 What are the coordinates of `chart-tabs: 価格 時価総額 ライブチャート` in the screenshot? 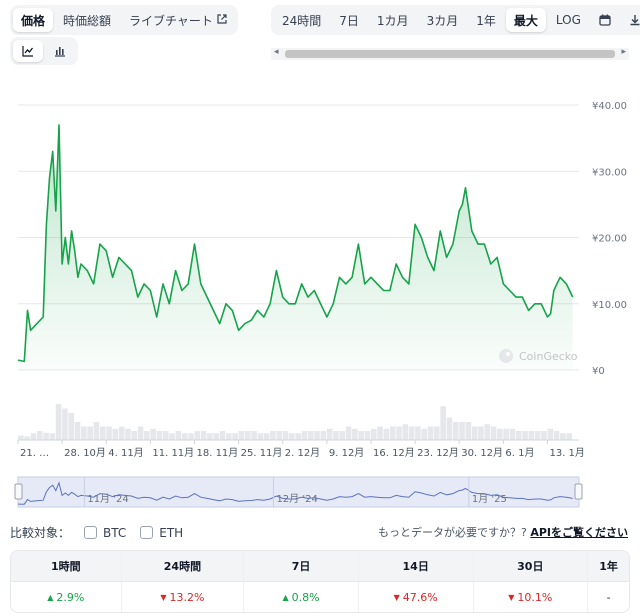 It's located at (124, 20).